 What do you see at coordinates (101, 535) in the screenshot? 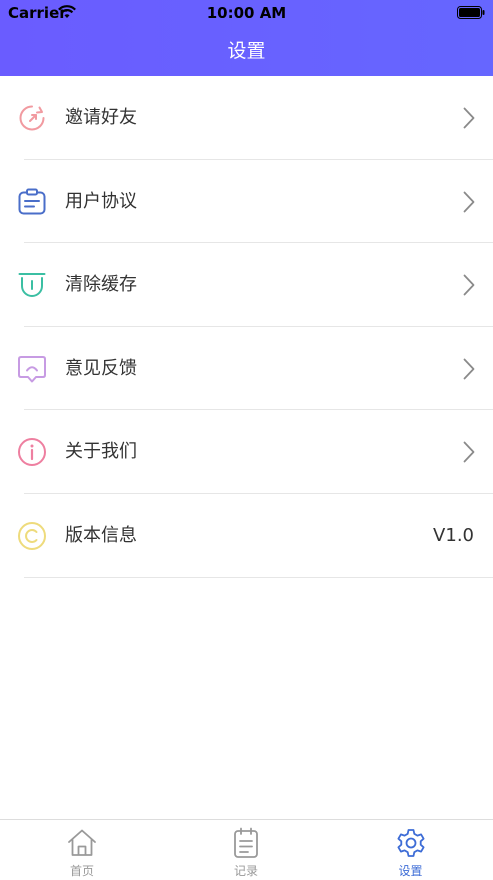
I see `settings-item-label: 版本信息` at bounding box center [101, 535].